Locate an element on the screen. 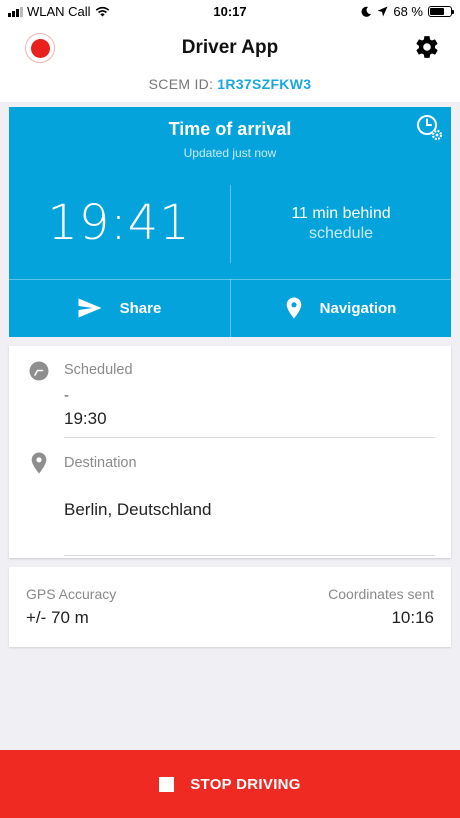  gps-accuracy-value: +/- 70 m is located at coordinates (57, 617).